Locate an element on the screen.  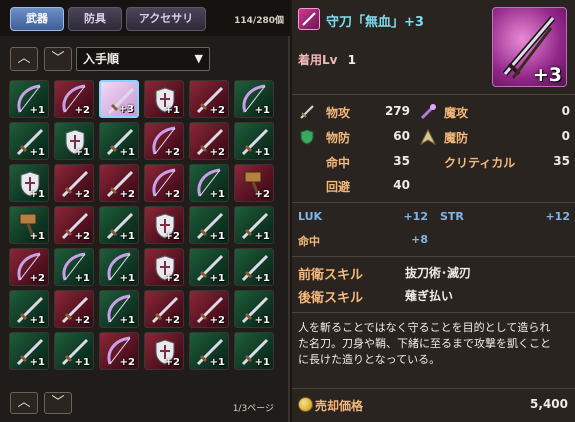
stat-evade: 回避 40 is located at coordinates (368, 186).